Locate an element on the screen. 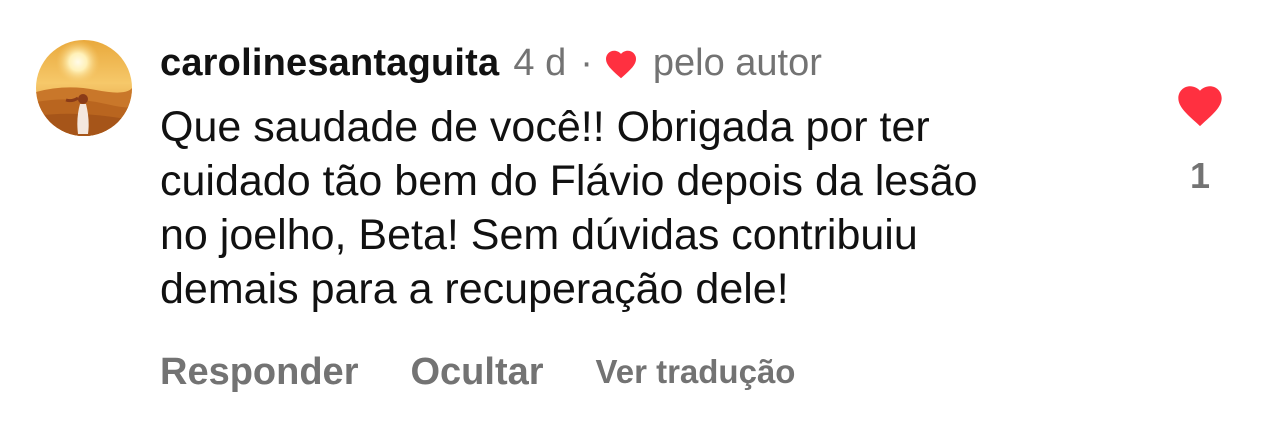 The width and height of the screenshot is (1284, 429). timestamp: 4 d is located at coordinates (540, 62).